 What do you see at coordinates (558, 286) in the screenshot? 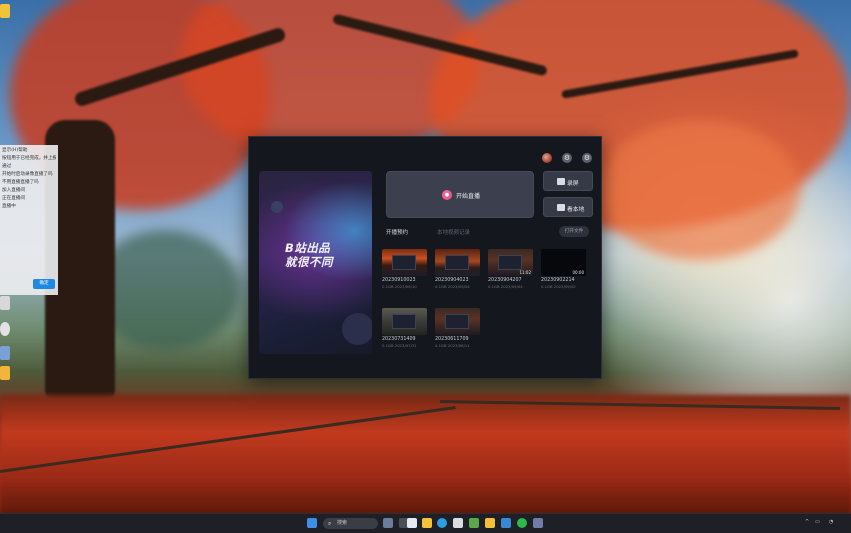
I see `recording-meta: 0.1GB 2023/09/02` at bounding box center [558, 286].